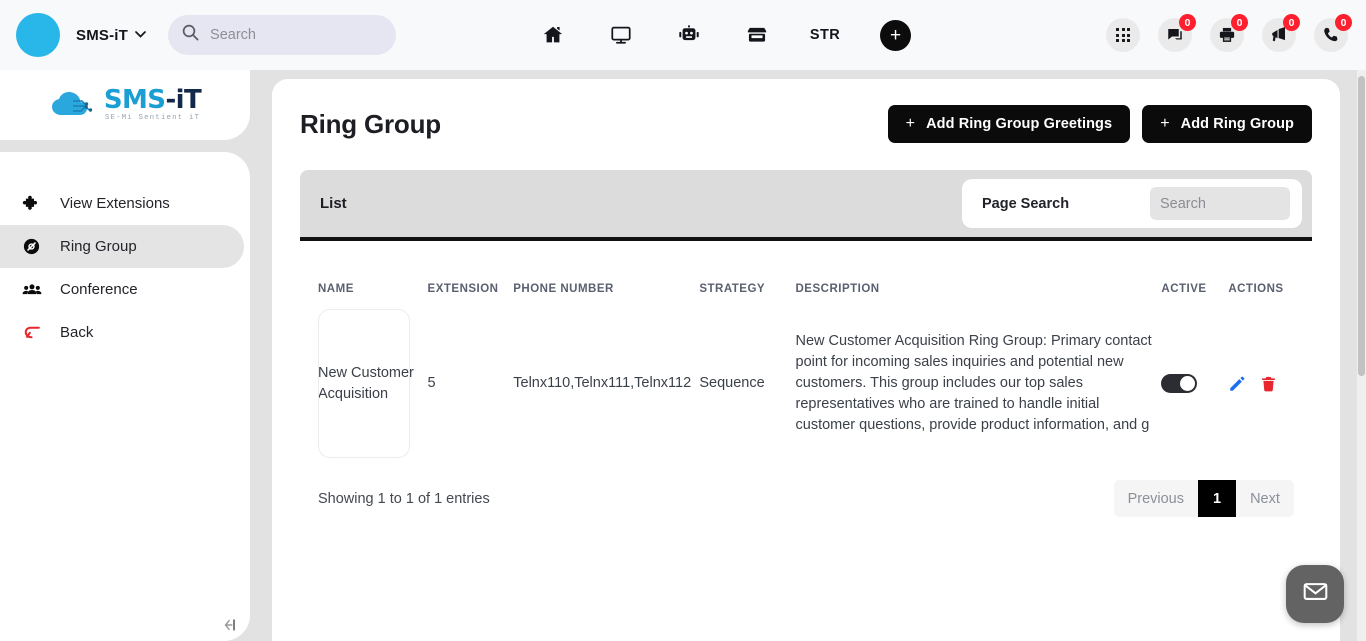 The height and width of the screenshot is (641, 1366). What do you see at coordinates (1177, 33) in the screenshot?
I see `chat-icon: 0` at bounding box center [1177, 33].